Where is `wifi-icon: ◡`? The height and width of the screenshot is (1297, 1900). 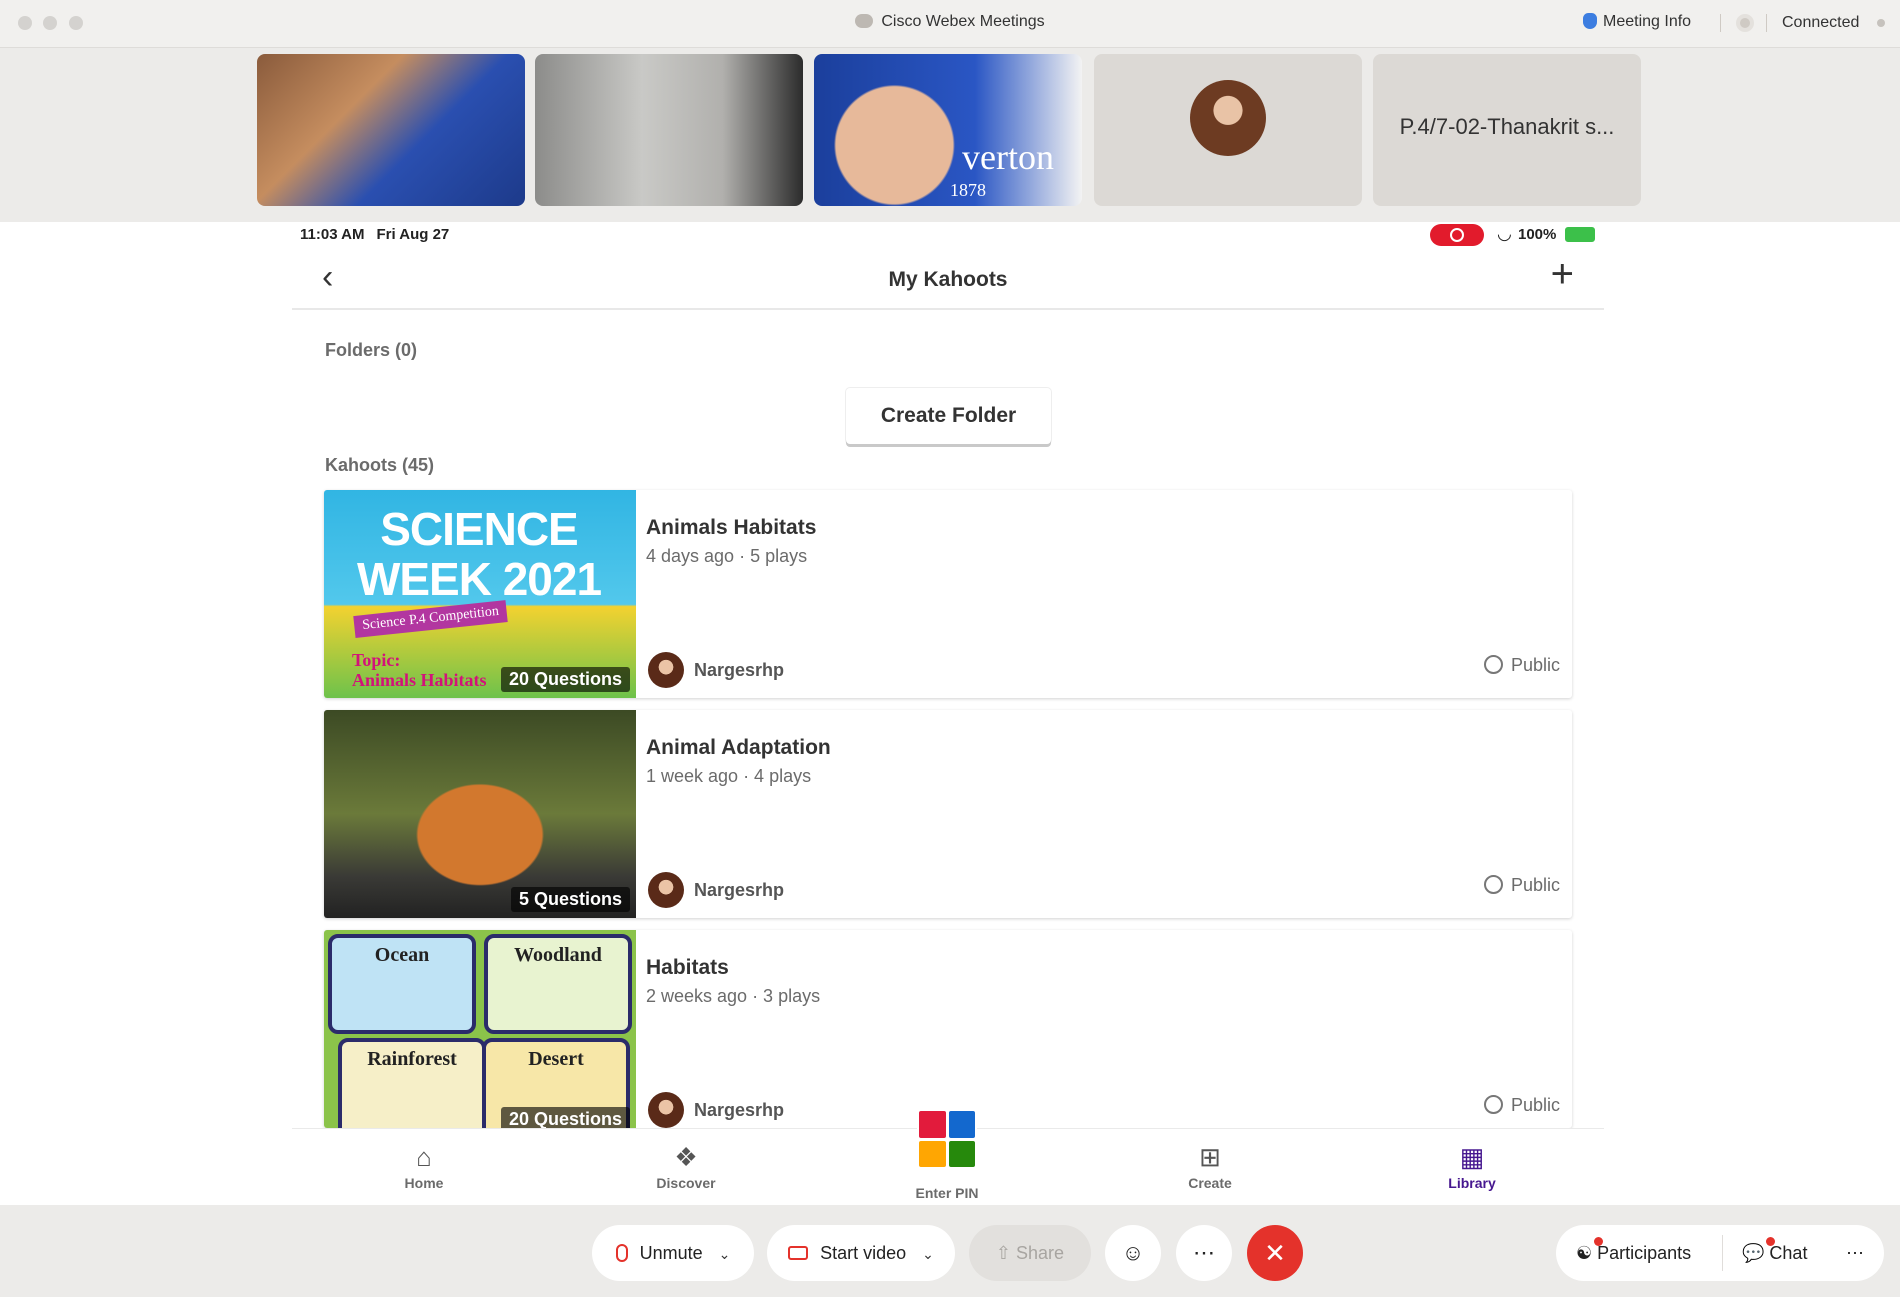 wifi-icon: ◡ is located at coordinates (1504, 233).